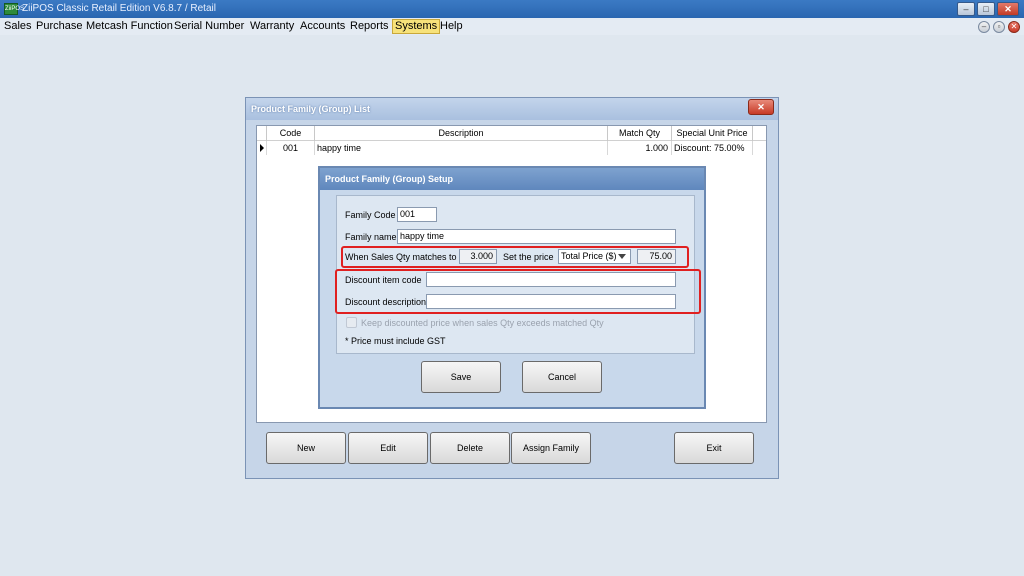 This screenshot has height=576, width=1024. I want to click on list-window-close-button: ✕, so click(761, 107).